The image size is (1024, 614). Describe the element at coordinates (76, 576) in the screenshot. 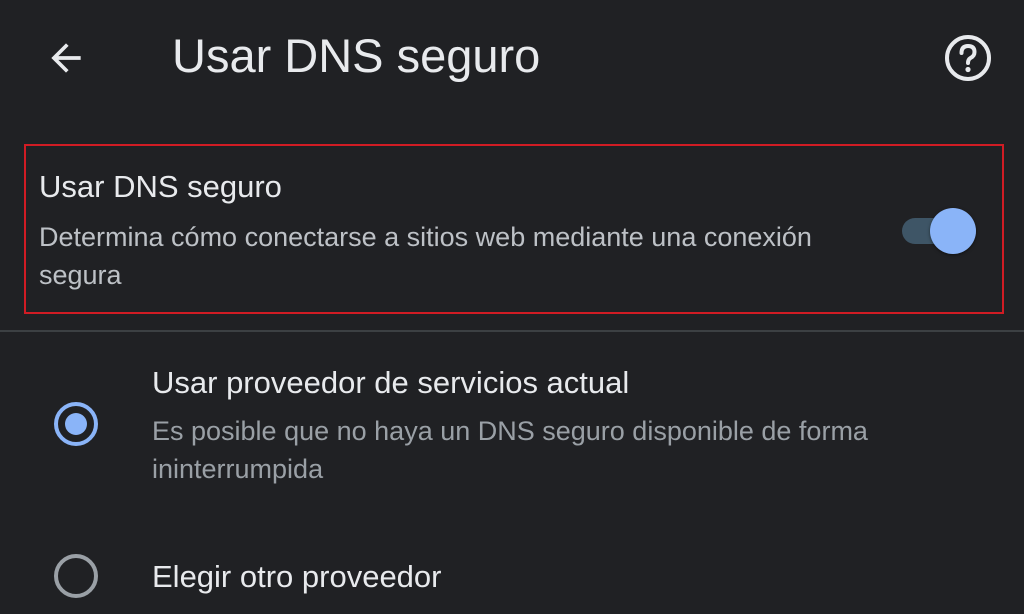

I see `radio-unchecked-icon` at that location.